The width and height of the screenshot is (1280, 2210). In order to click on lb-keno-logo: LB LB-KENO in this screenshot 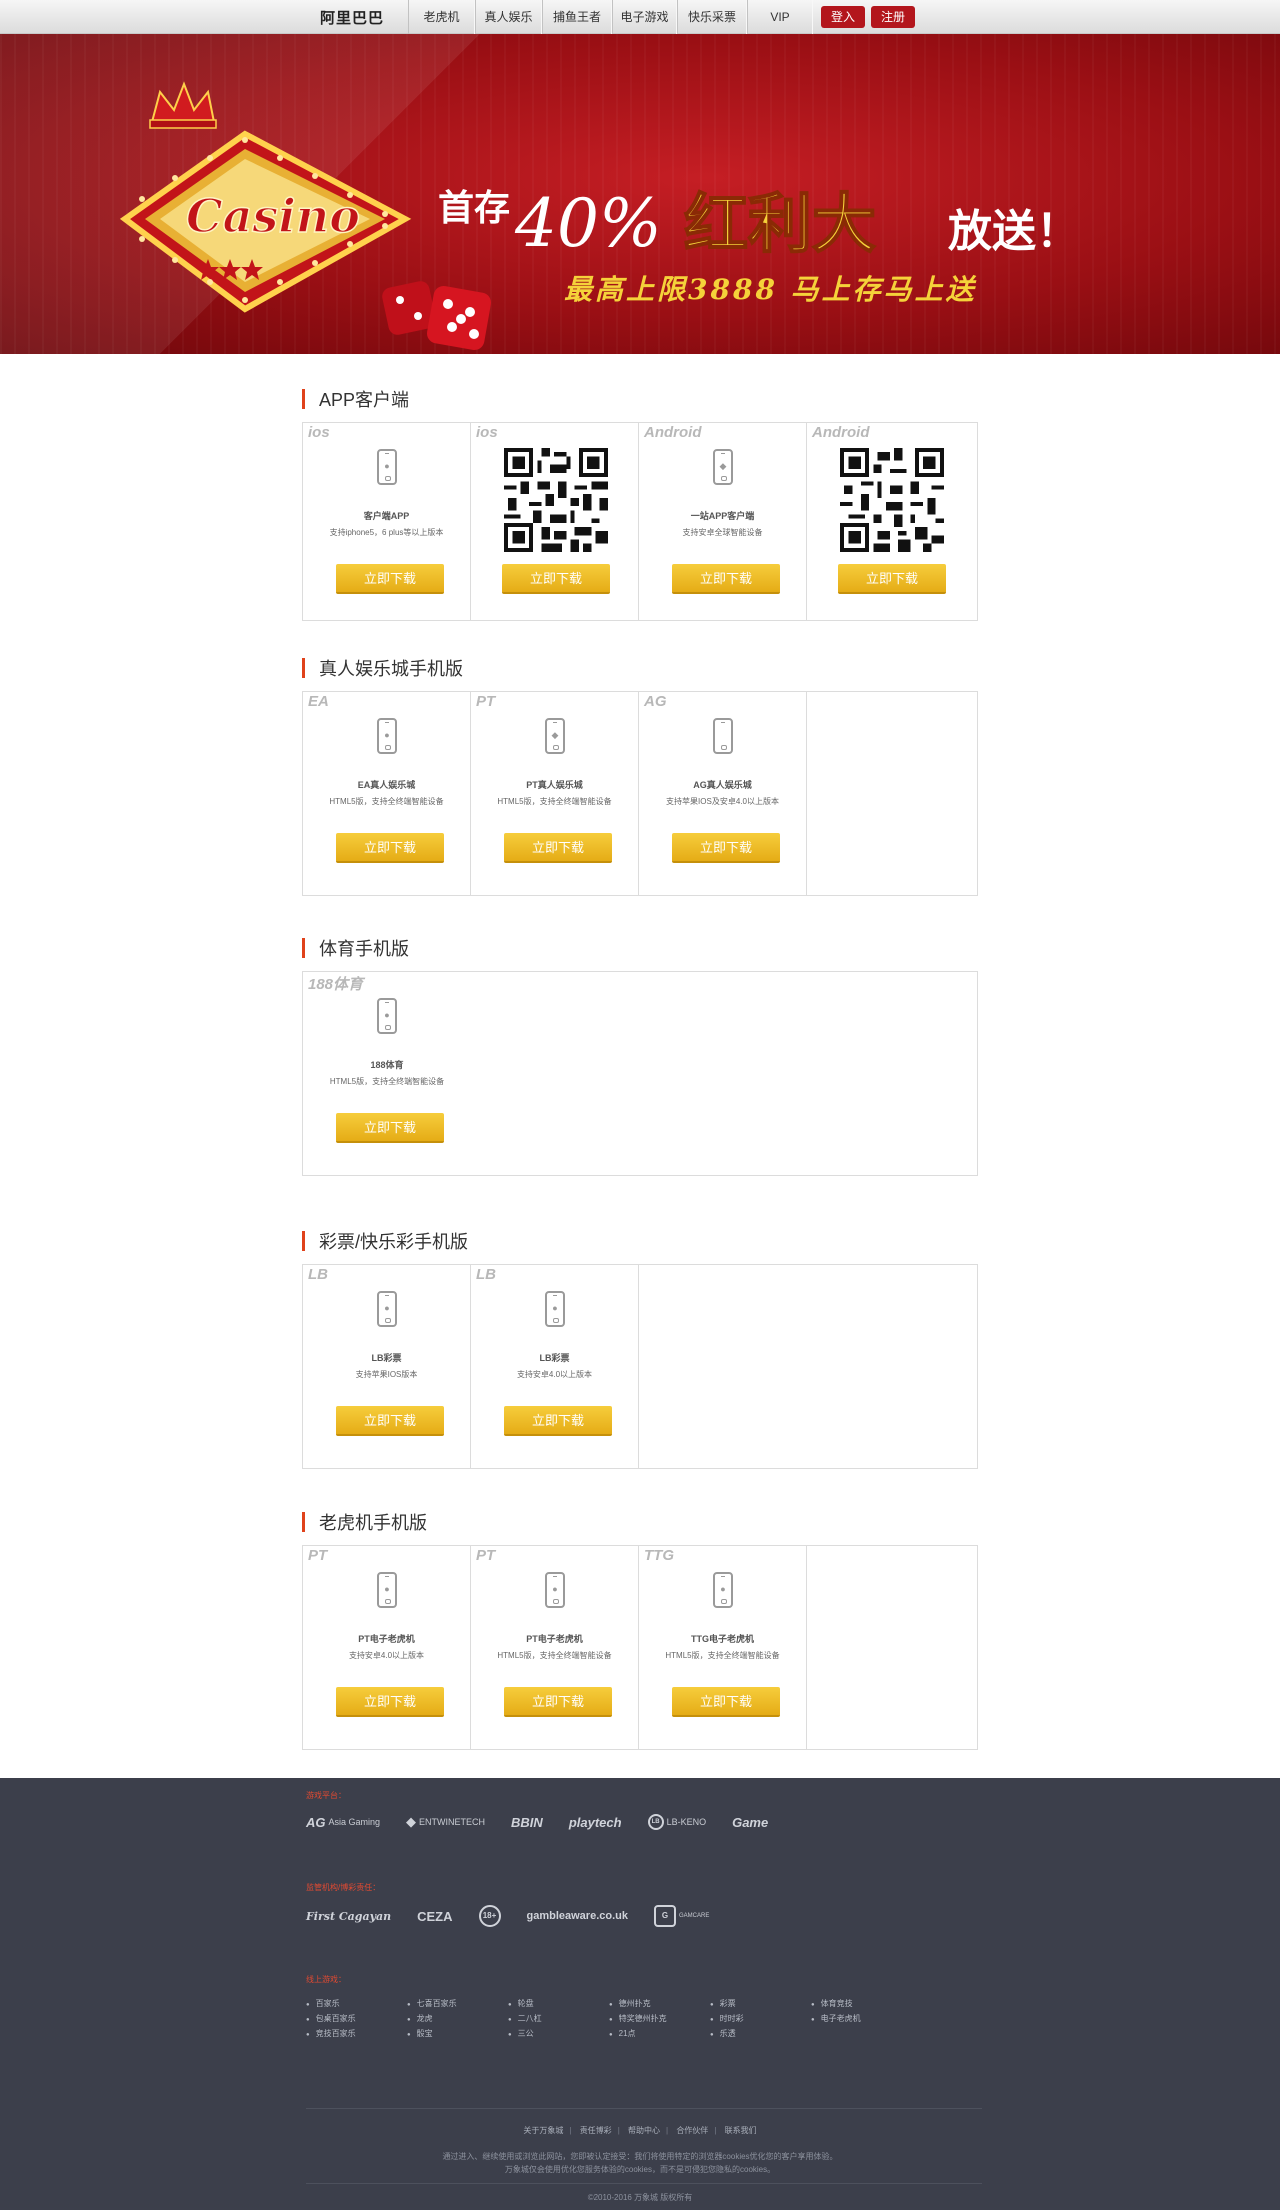, I will do `click(676, 1822)`.